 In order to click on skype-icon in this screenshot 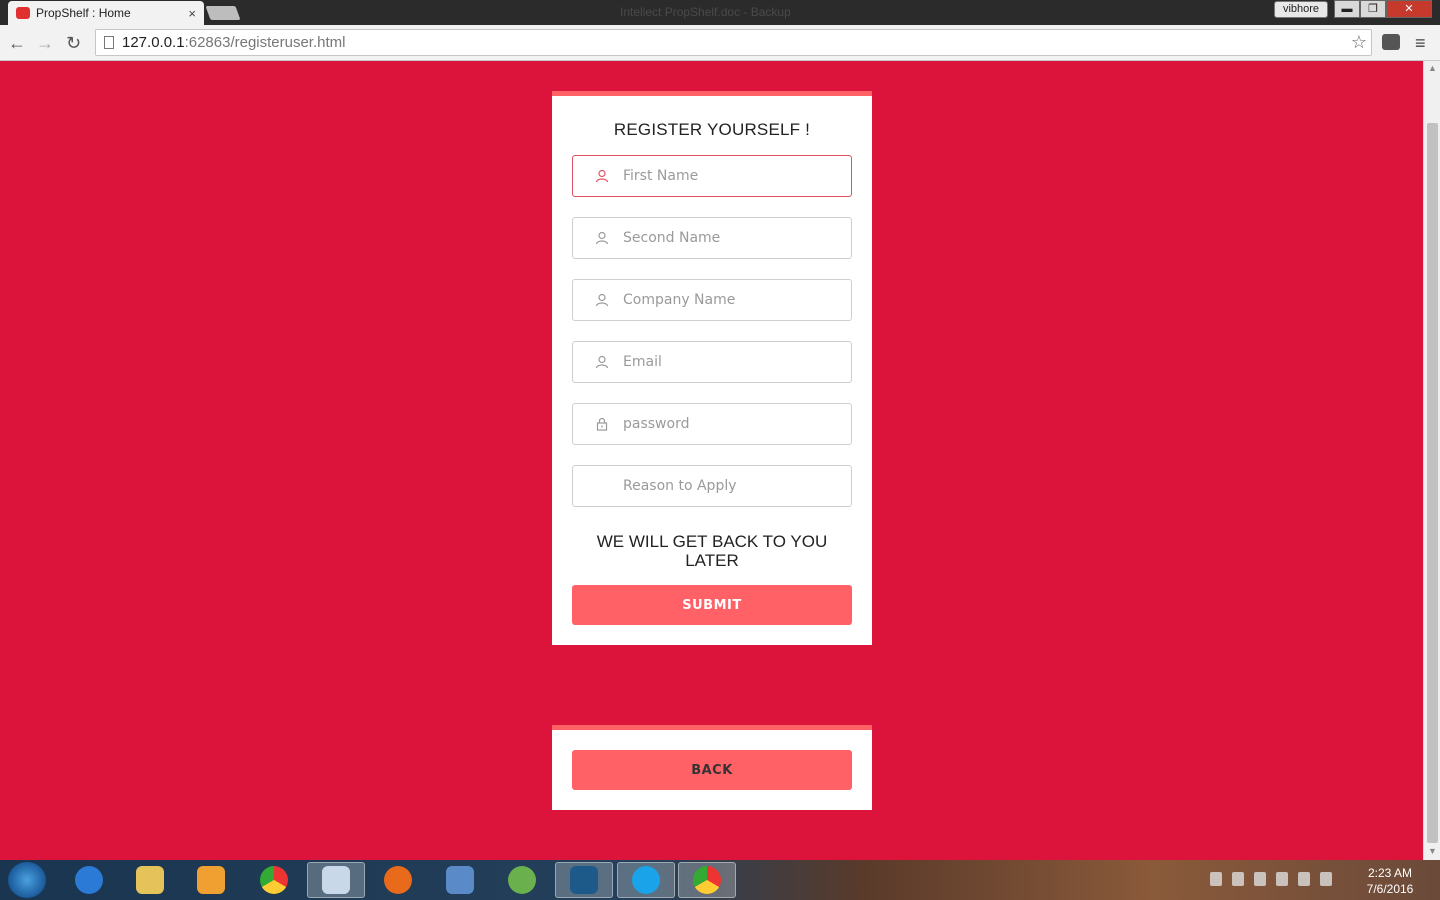, I will do `click(646, 880)`.